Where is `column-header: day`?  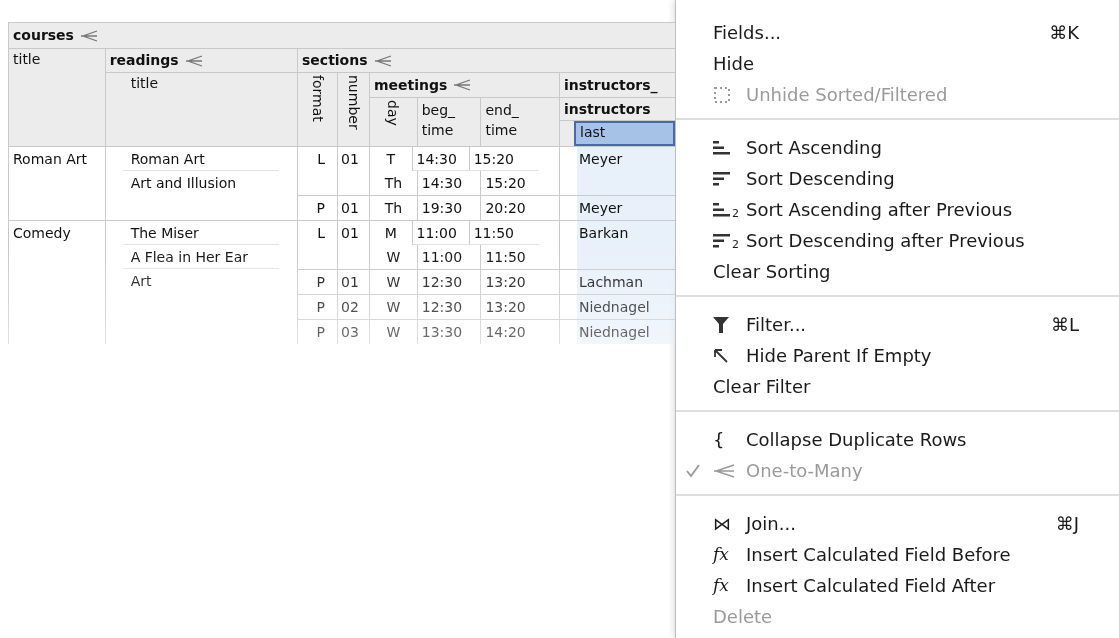
column-header: day is located at coordinates (393, 123).